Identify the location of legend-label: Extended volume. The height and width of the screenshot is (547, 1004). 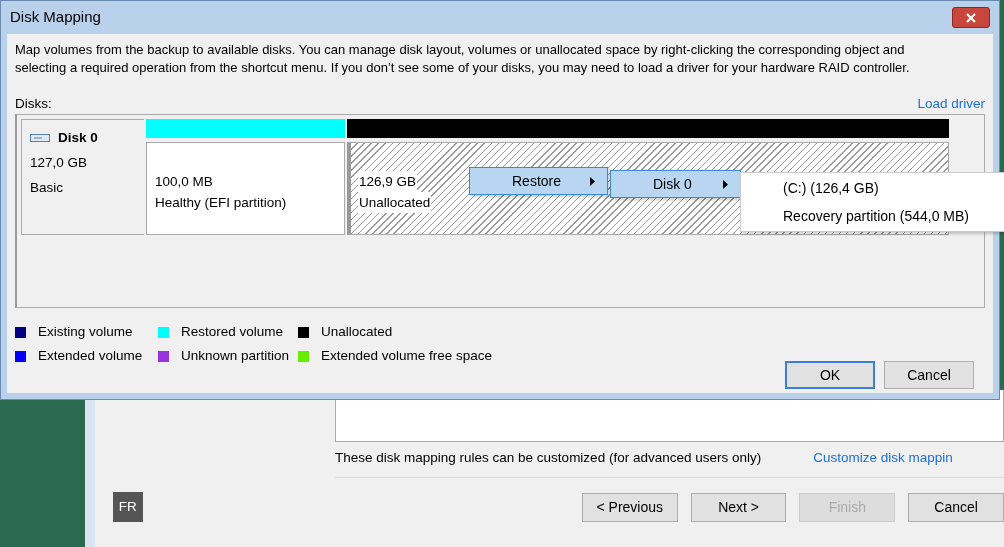
(90, 356).